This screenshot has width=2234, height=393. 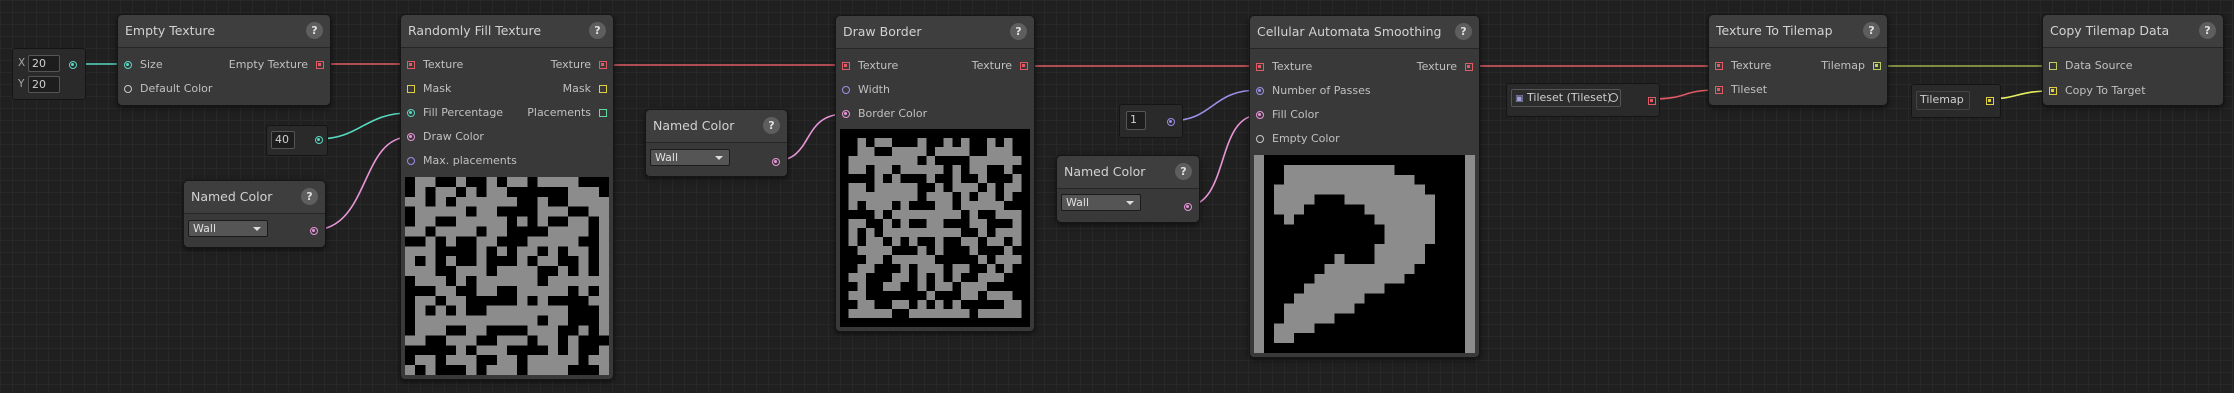 What do you see at coordinates (475, 30) in the screenshot?
I see `node-title: Randomly Fill Texture` at bounding box center [475, 30].